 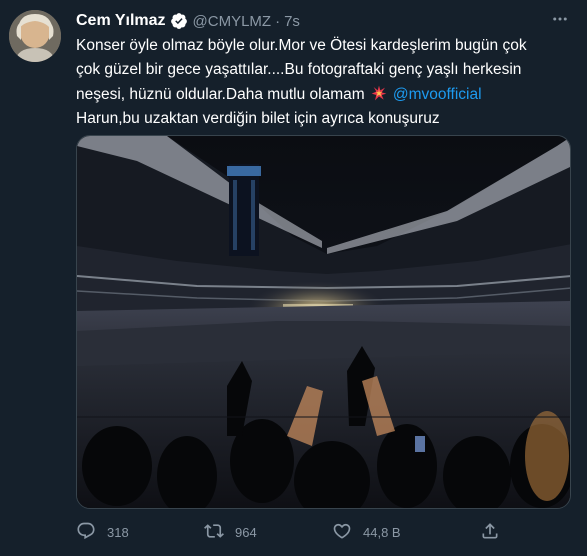 What do you see at coordinates (121, 21) in the screenshot?
I see `user-name: Cem Yılmaz` at bounding box center [121, 21].